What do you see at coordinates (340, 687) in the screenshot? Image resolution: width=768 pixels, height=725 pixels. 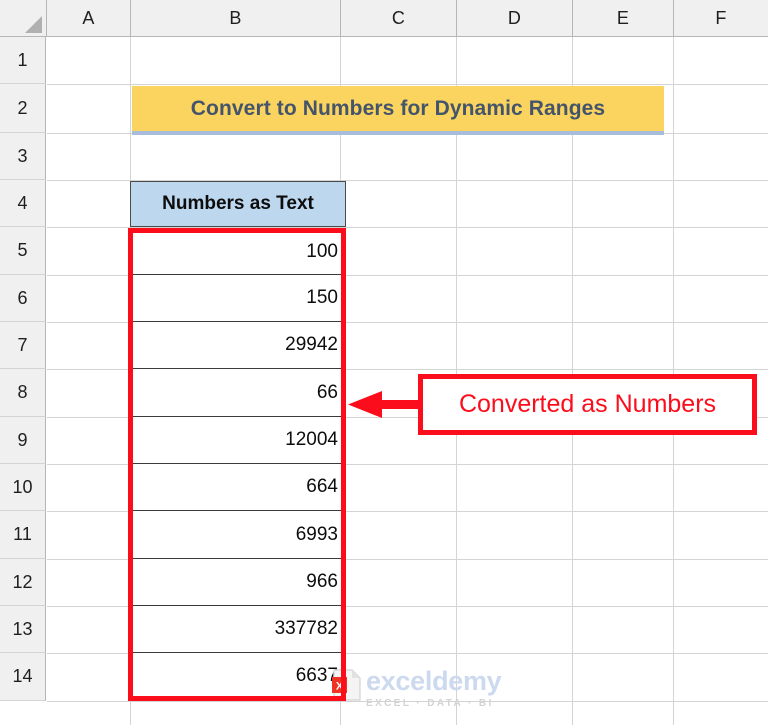 I see `svg-text: X` at bounding box center [340, 687].